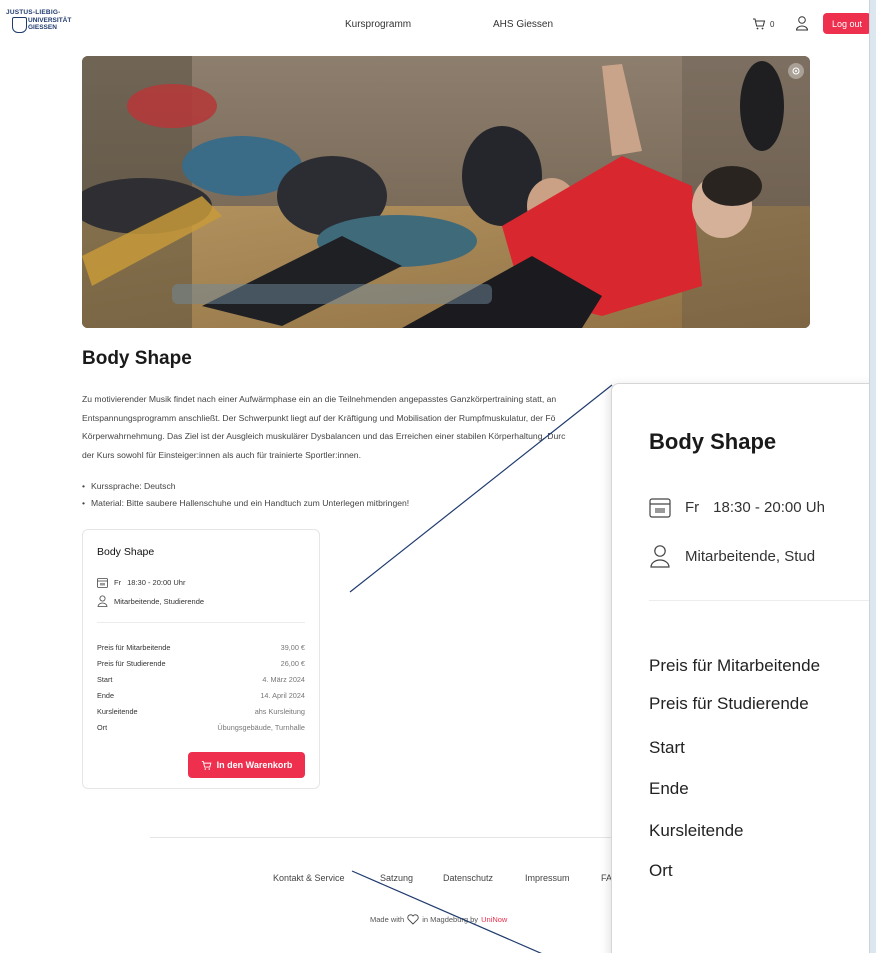 The width and height of the screenshot is (876, 953). I want to click on bullet-language: Kurssprache: Deutsch, so click(245, 486).